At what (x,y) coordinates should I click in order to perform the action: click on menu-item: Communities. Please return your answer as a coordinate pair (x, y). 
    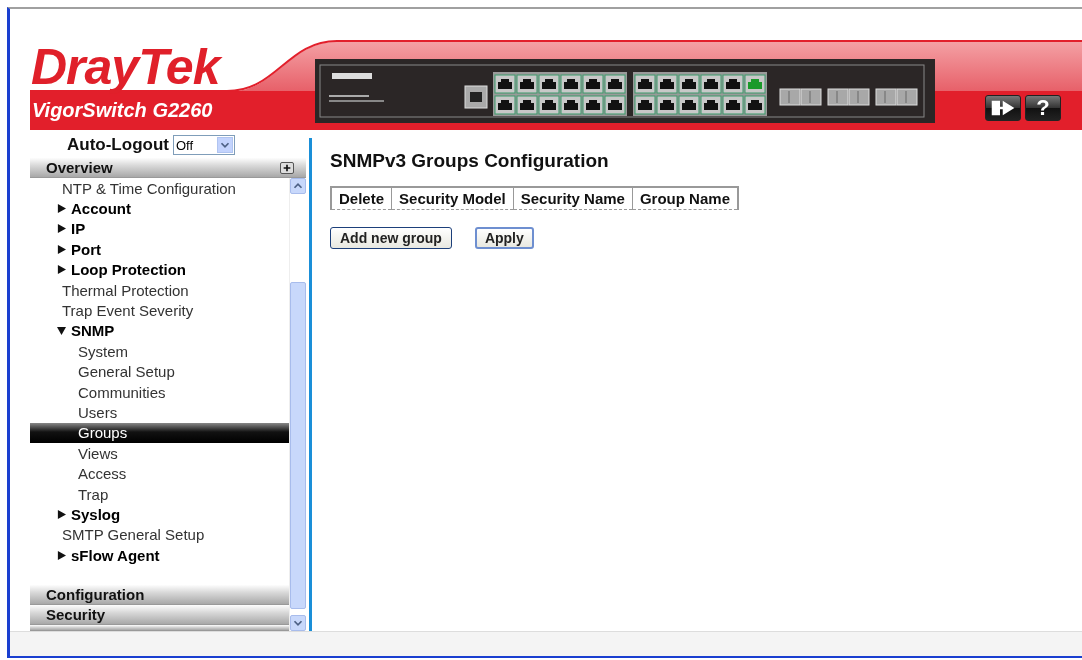
    Looking at the image, I should click on (159, 392).